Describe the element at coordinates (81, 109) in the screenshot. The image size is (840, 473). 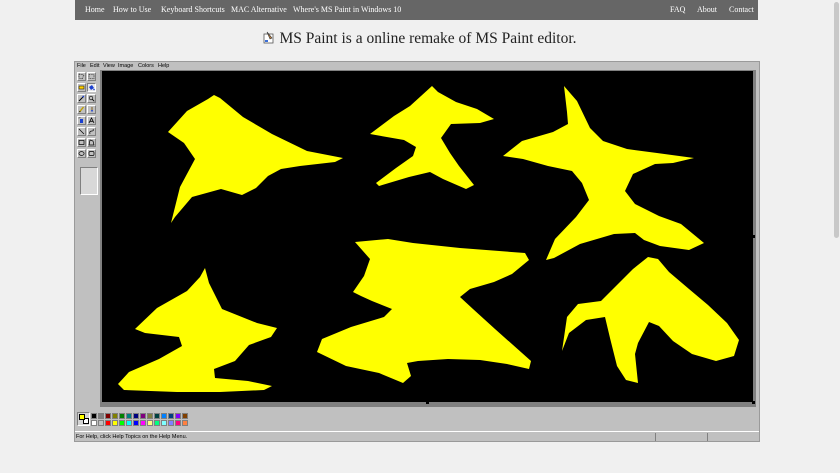
I see `pencil-tool` at that location.